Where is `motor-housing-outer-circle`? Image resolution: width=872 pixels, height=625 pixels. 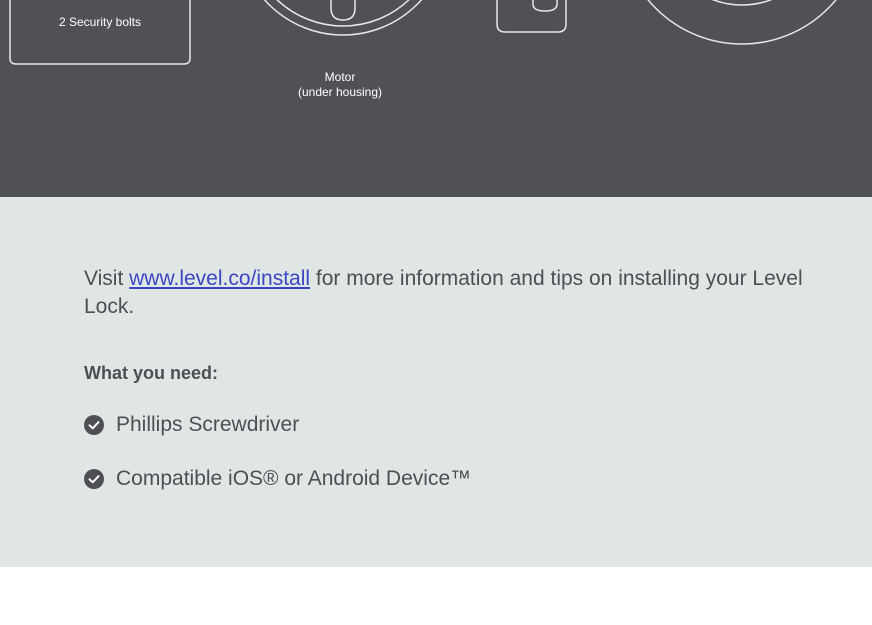
motor-housing-outer-circle is located at coordinates (343, 18).